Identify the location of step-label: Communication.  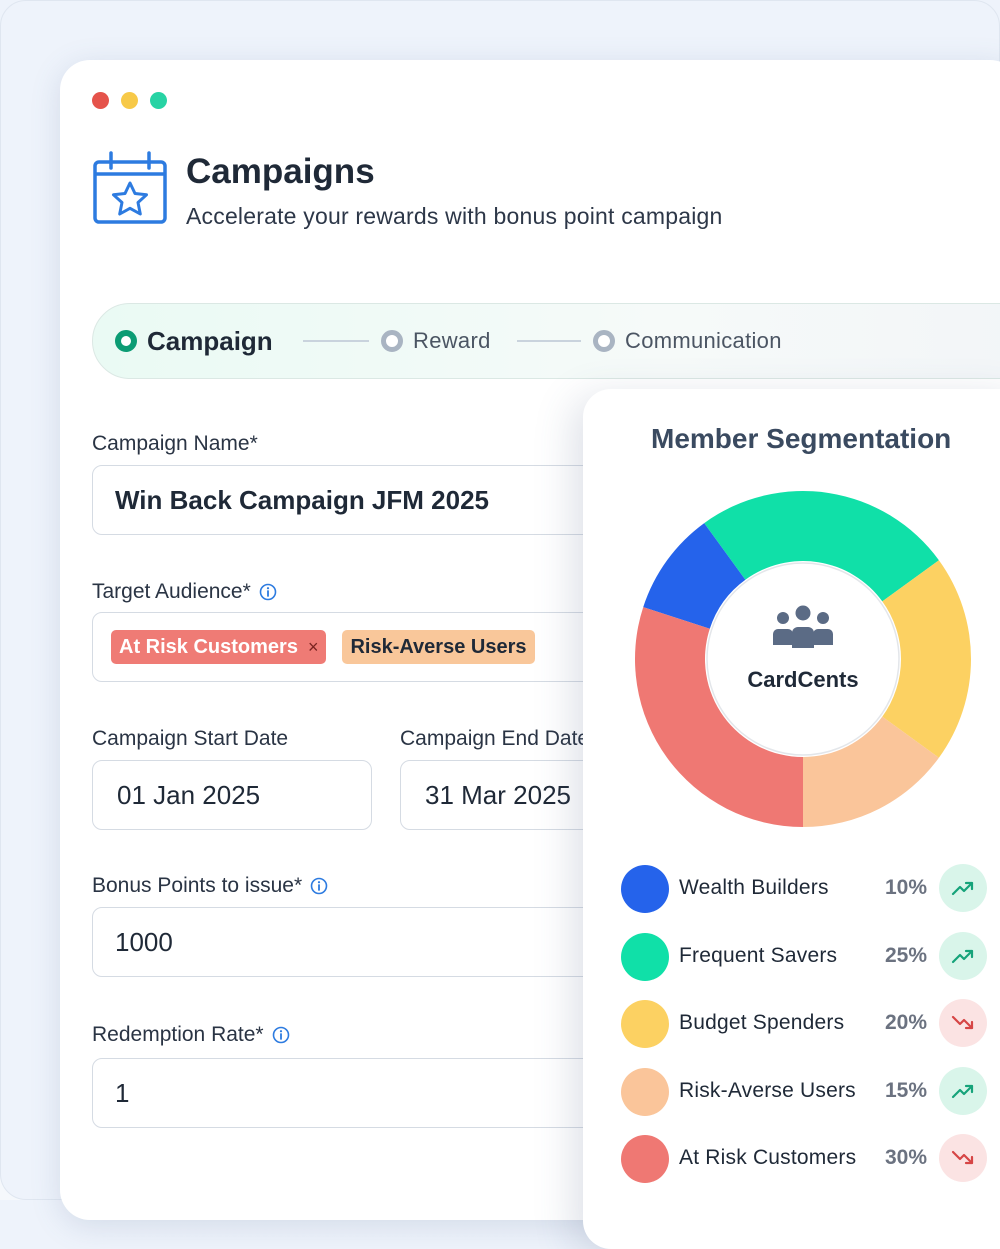
(703, 340).